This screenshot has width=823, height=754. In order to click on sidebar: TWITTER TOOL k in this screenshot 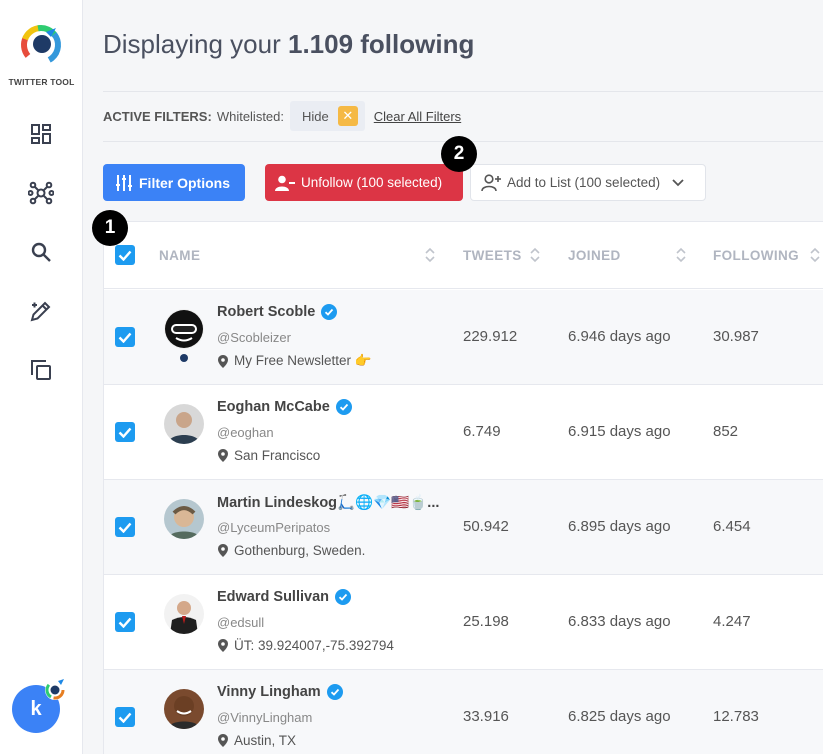, I will do `click(41, 377)`.